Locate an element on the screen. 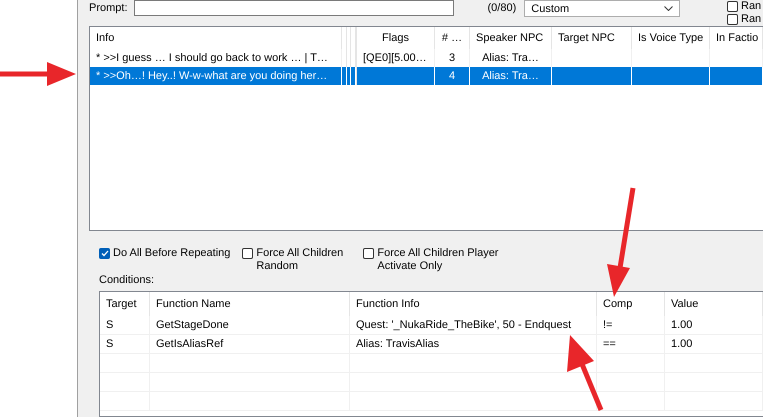 The height and width of the screenshot is (417, 763). conditions-label: Conditions: is located at coordinates (126, 280).